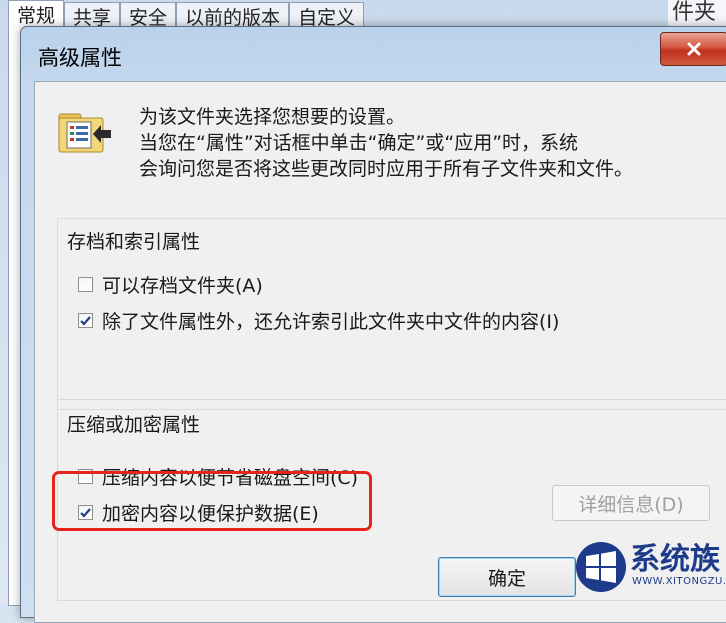  I want to click on compress-encrypt-group-title: 压缩或加密属性, so click(134, 425).